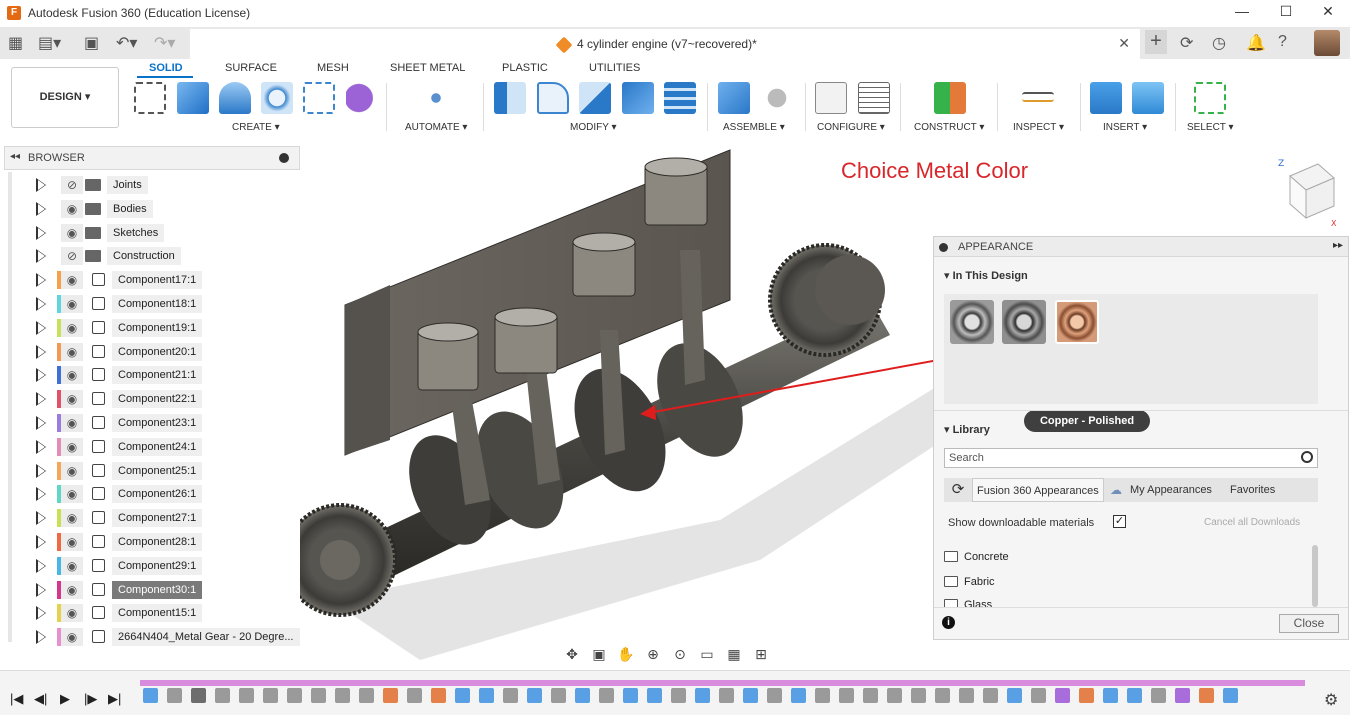  What do you see at coordinates (1171, 490) in the screenshot?
I see `tab-my-appearances: My Appearances` at bounding box center [1171, 490].